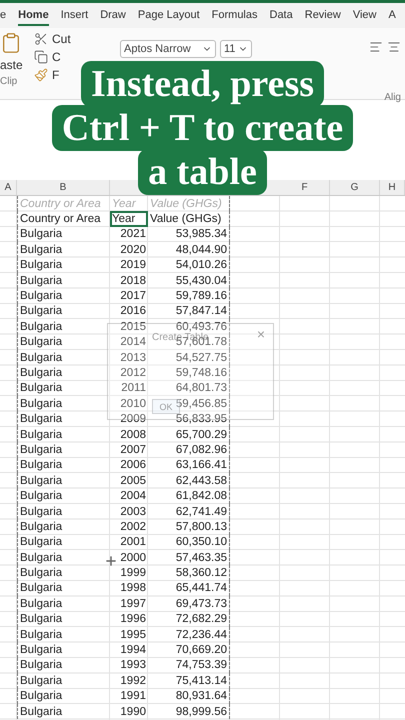  I want to click on table-cell-text: 2001, so click(133, 542).